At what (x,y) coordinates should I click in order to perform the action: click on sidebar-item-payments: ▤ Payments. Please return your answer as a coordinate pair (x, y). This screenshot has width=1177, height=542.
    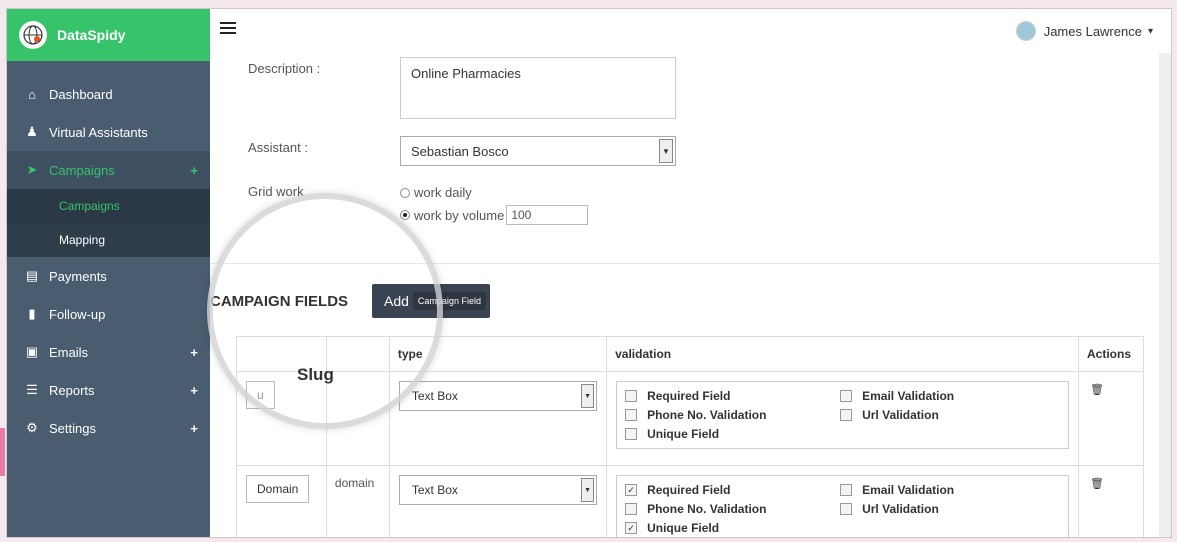
    Looking at the image, I should click on (108, 276).